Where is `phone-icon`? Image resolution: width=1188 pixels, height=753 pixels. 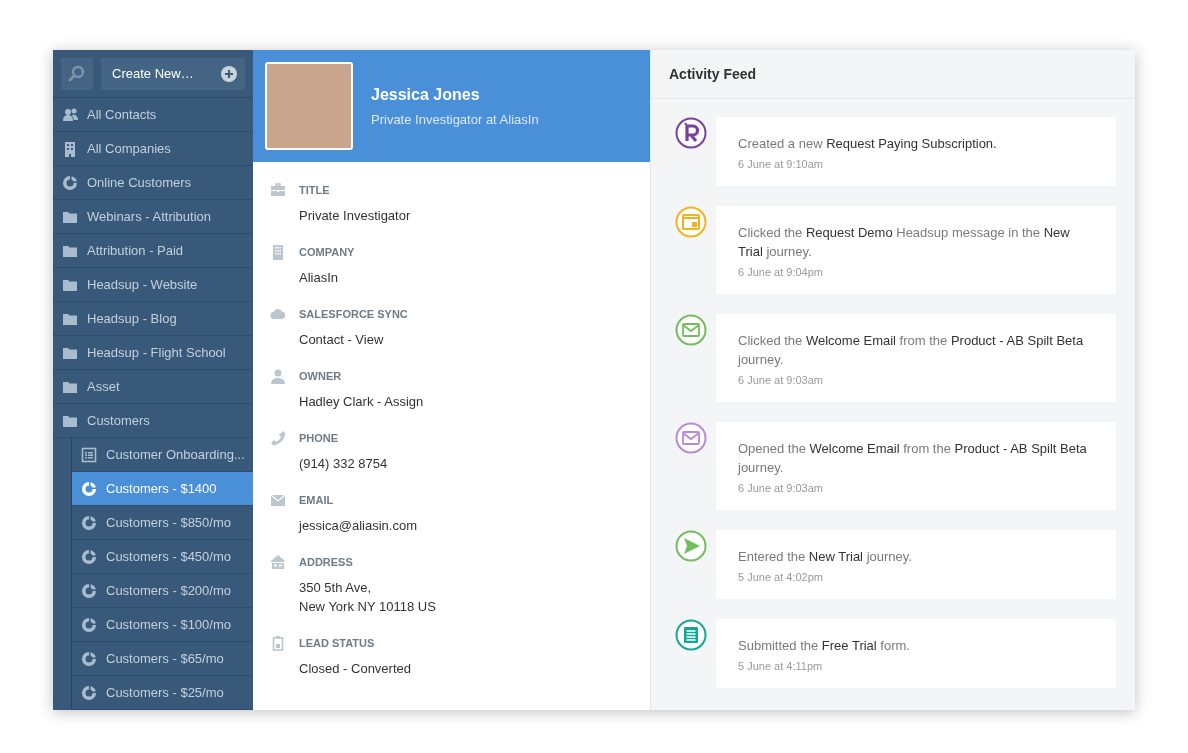 phone-icon is located at coordinates (278, 438).